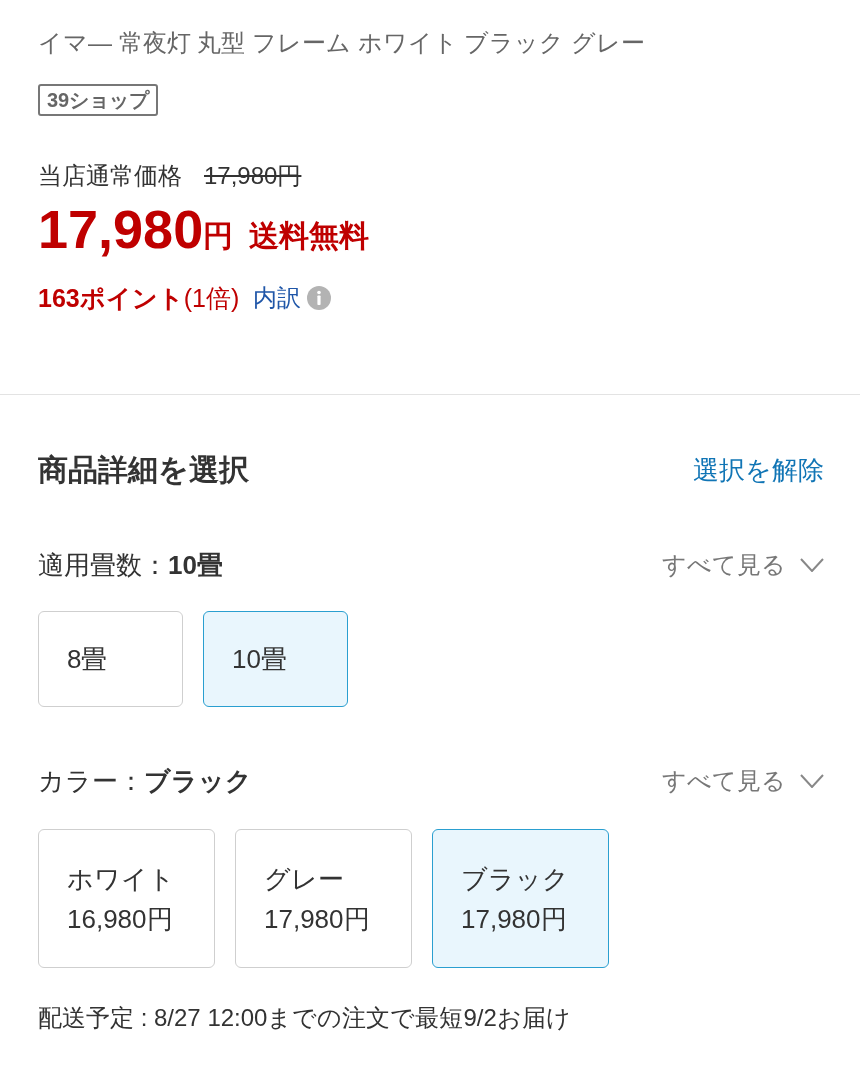 The height and width of the screenshot is (1080, 860). Describe the element at coordinates (277, 298) in the screenshot. I see `breakdown-link: 内訳` at that location.